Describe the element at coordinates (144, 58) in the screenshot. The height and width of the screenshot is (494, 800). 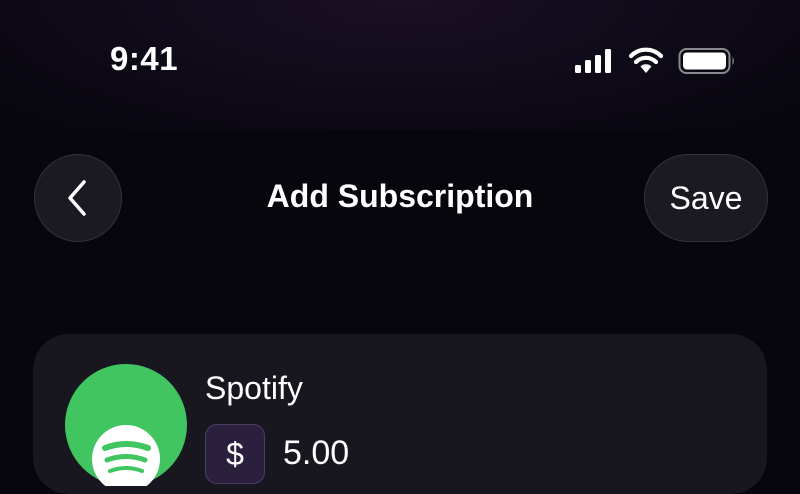
I see `status-time: 9:41` at that location.